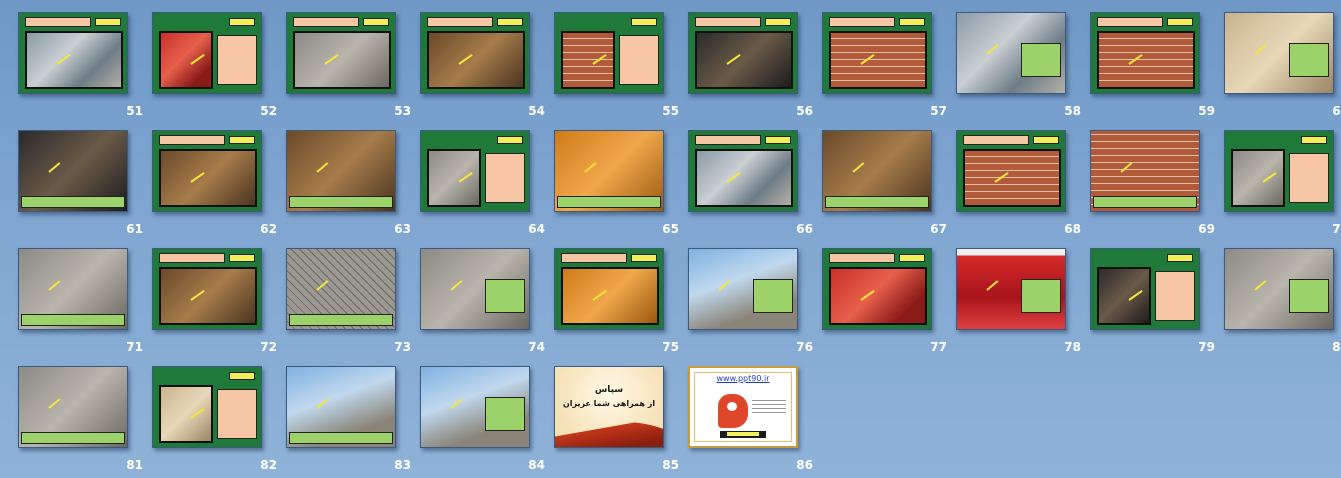 The width and height of the screenshot is (1341, 478). I want to click on slide-number: 53, so click(402, 111).